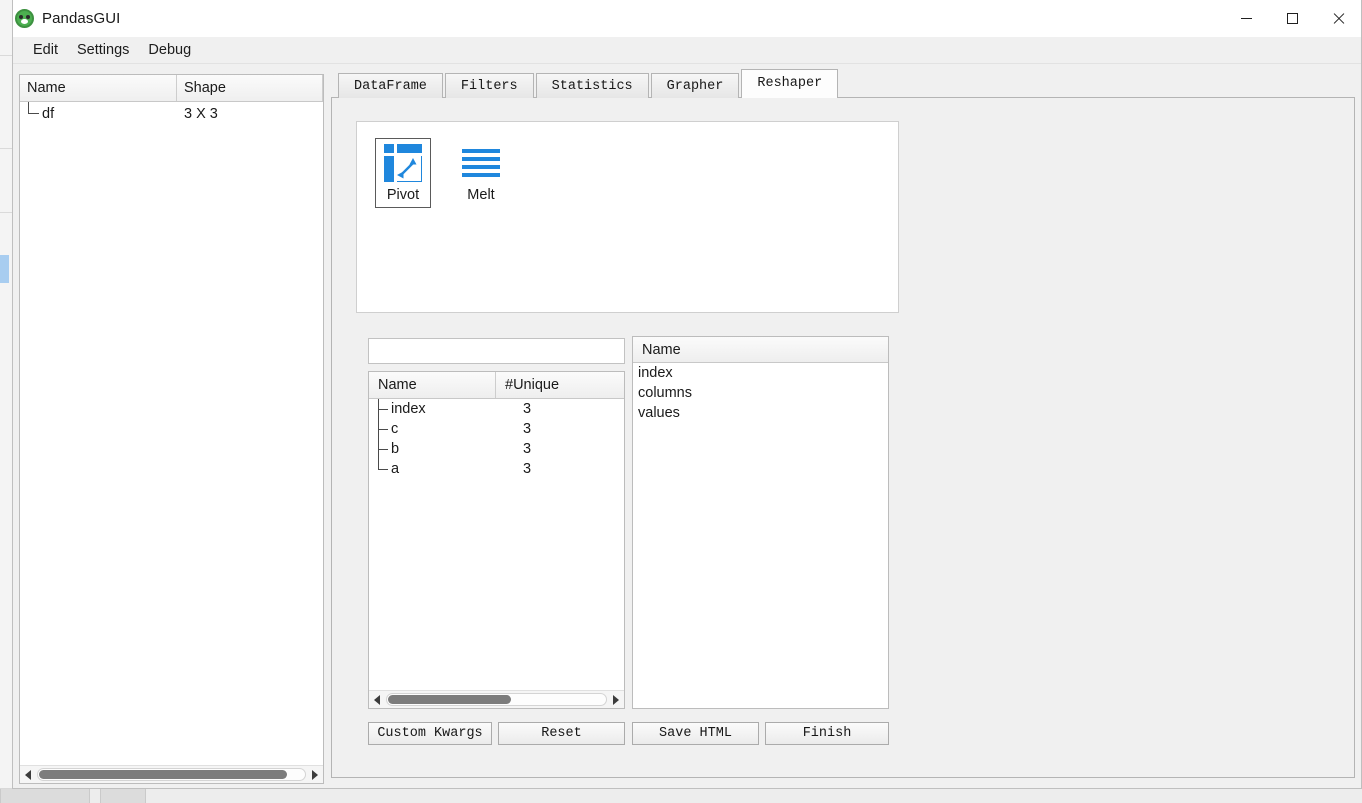 This screenshot has height=803, width=1362. I want to click on reshape-option-melt: Melt, so click(481, 173).